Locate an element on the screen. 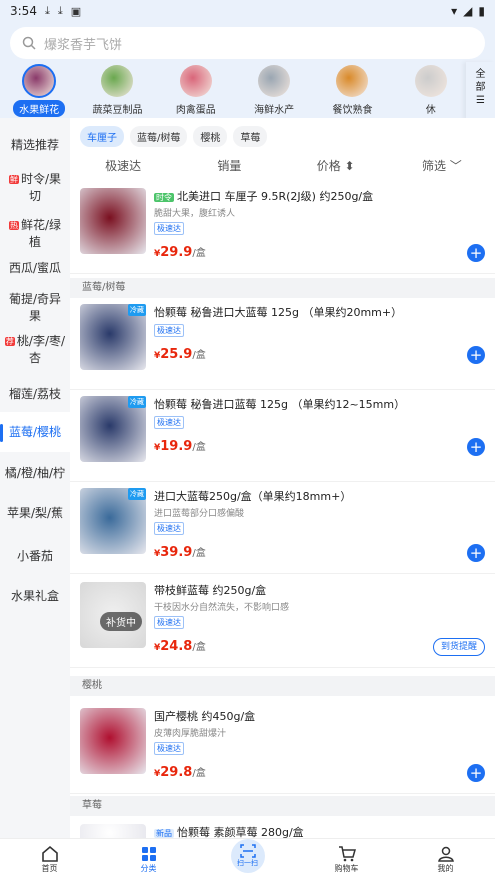 Image resolution: width=495 pixels, height=880 pixels. tab-home-label: 首页 is located at coordinates (49, 868).